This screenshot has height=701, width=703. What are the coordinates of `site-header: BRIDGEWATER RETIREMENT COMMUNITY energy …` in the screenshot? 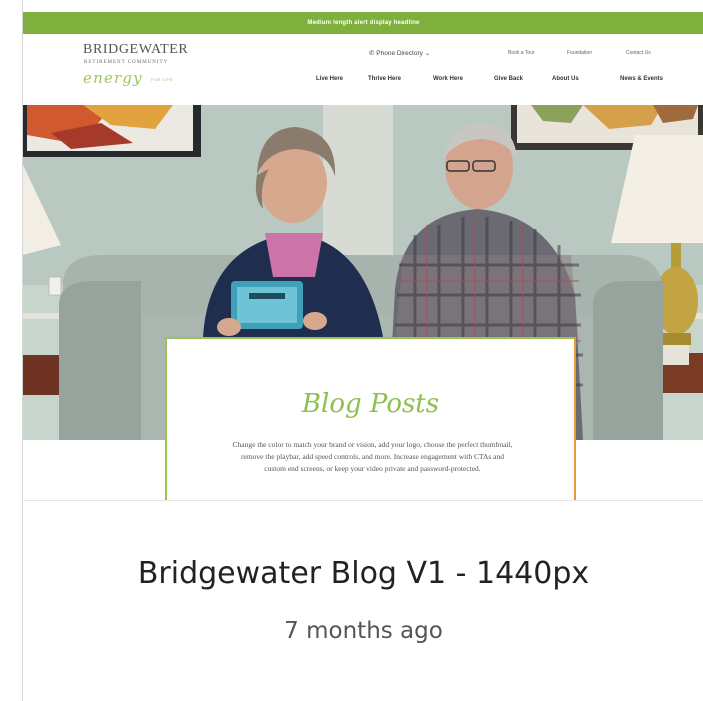 It's located at (363, 69).